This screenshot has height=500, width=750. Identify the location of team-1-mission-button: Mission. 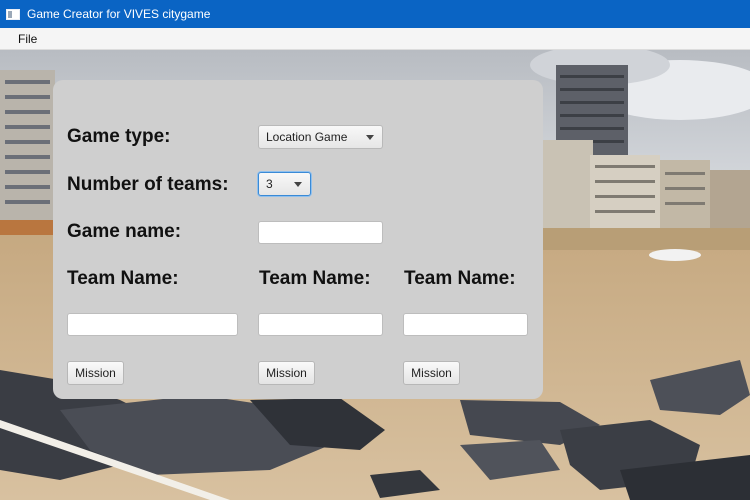
(95, 373).